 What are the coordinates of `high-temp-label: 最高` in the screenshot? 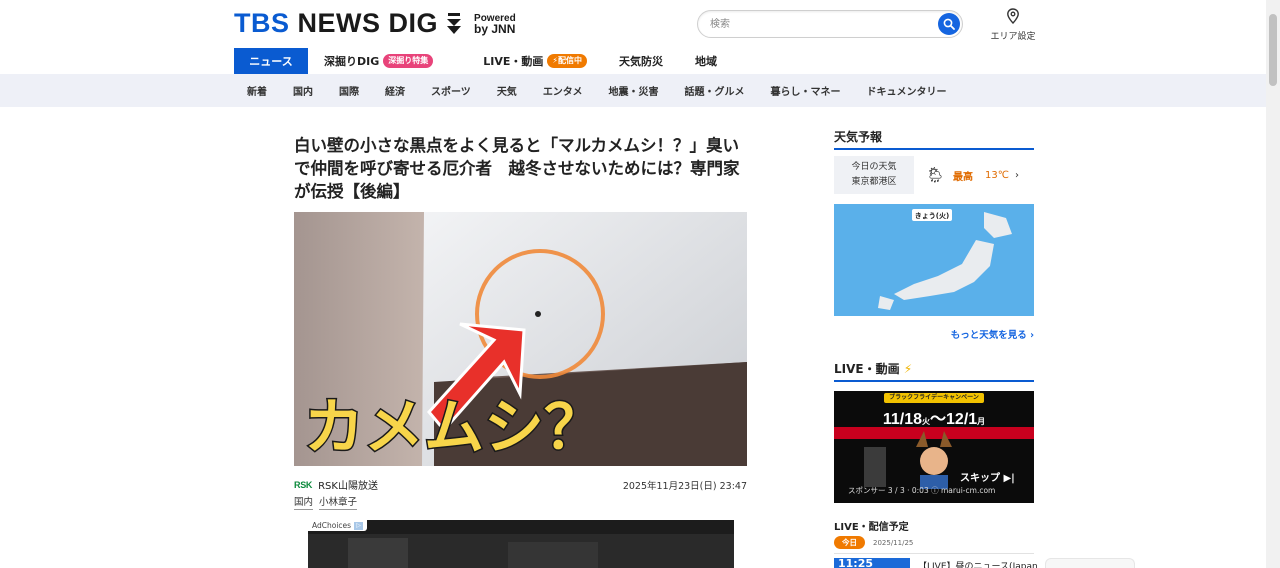 It's located at (963, 177).